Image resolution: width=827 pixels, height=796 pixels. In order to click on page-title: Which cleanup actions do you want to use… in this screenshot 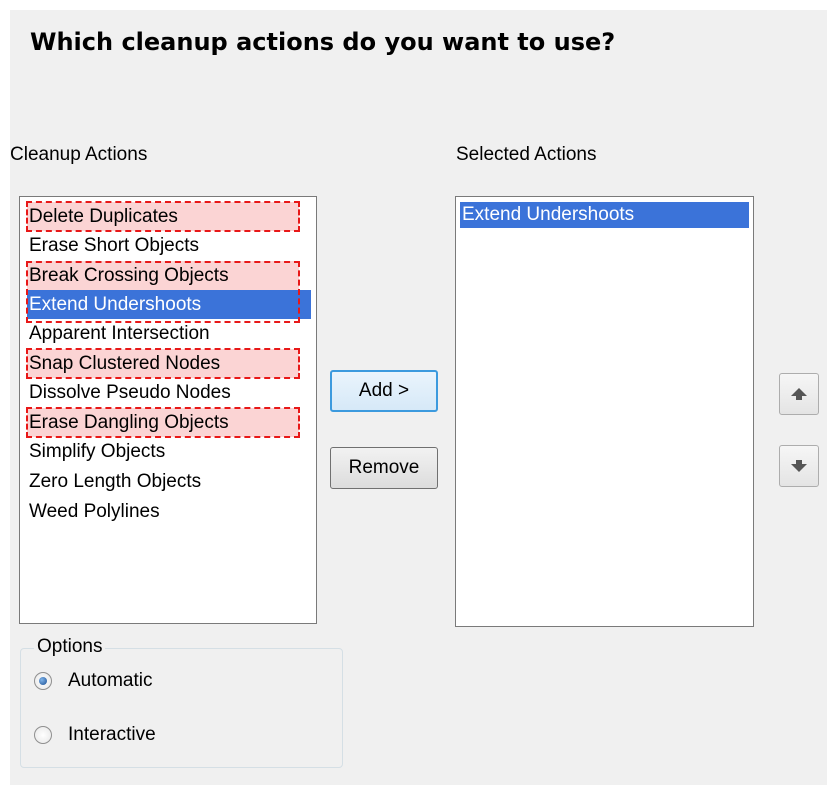, I will do `click(323, 42)`.